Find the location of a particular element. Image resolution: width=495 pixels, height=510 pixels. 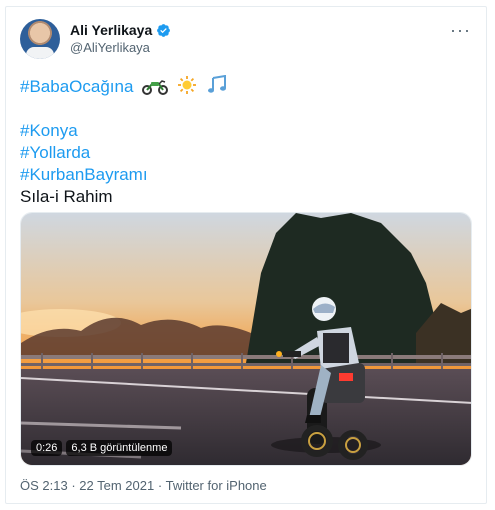

video-badges: 0:26 6,3 B görüntülenme is located at coordinates (102, 448).